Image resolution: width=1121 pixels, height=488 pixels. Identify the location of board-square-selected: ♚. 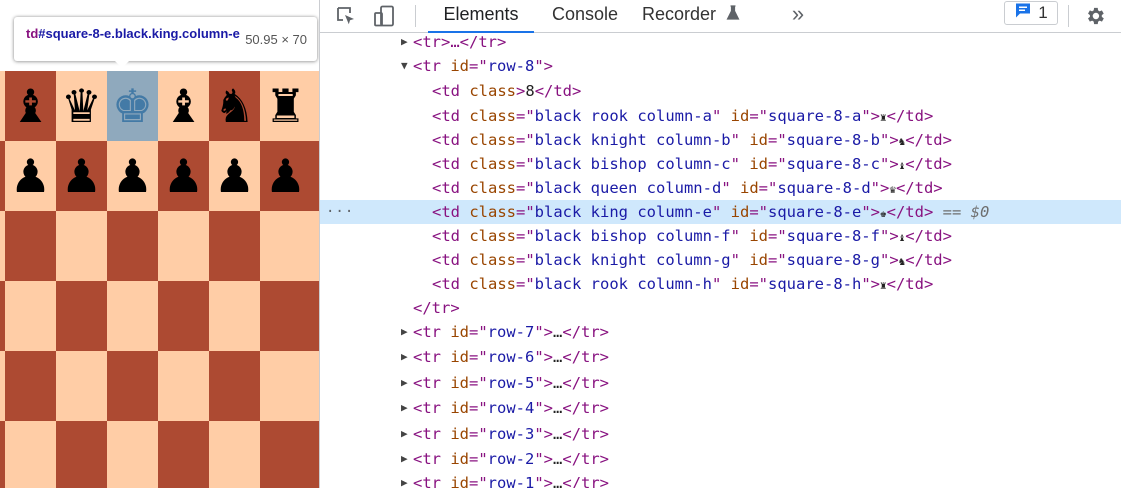
(132, 106).